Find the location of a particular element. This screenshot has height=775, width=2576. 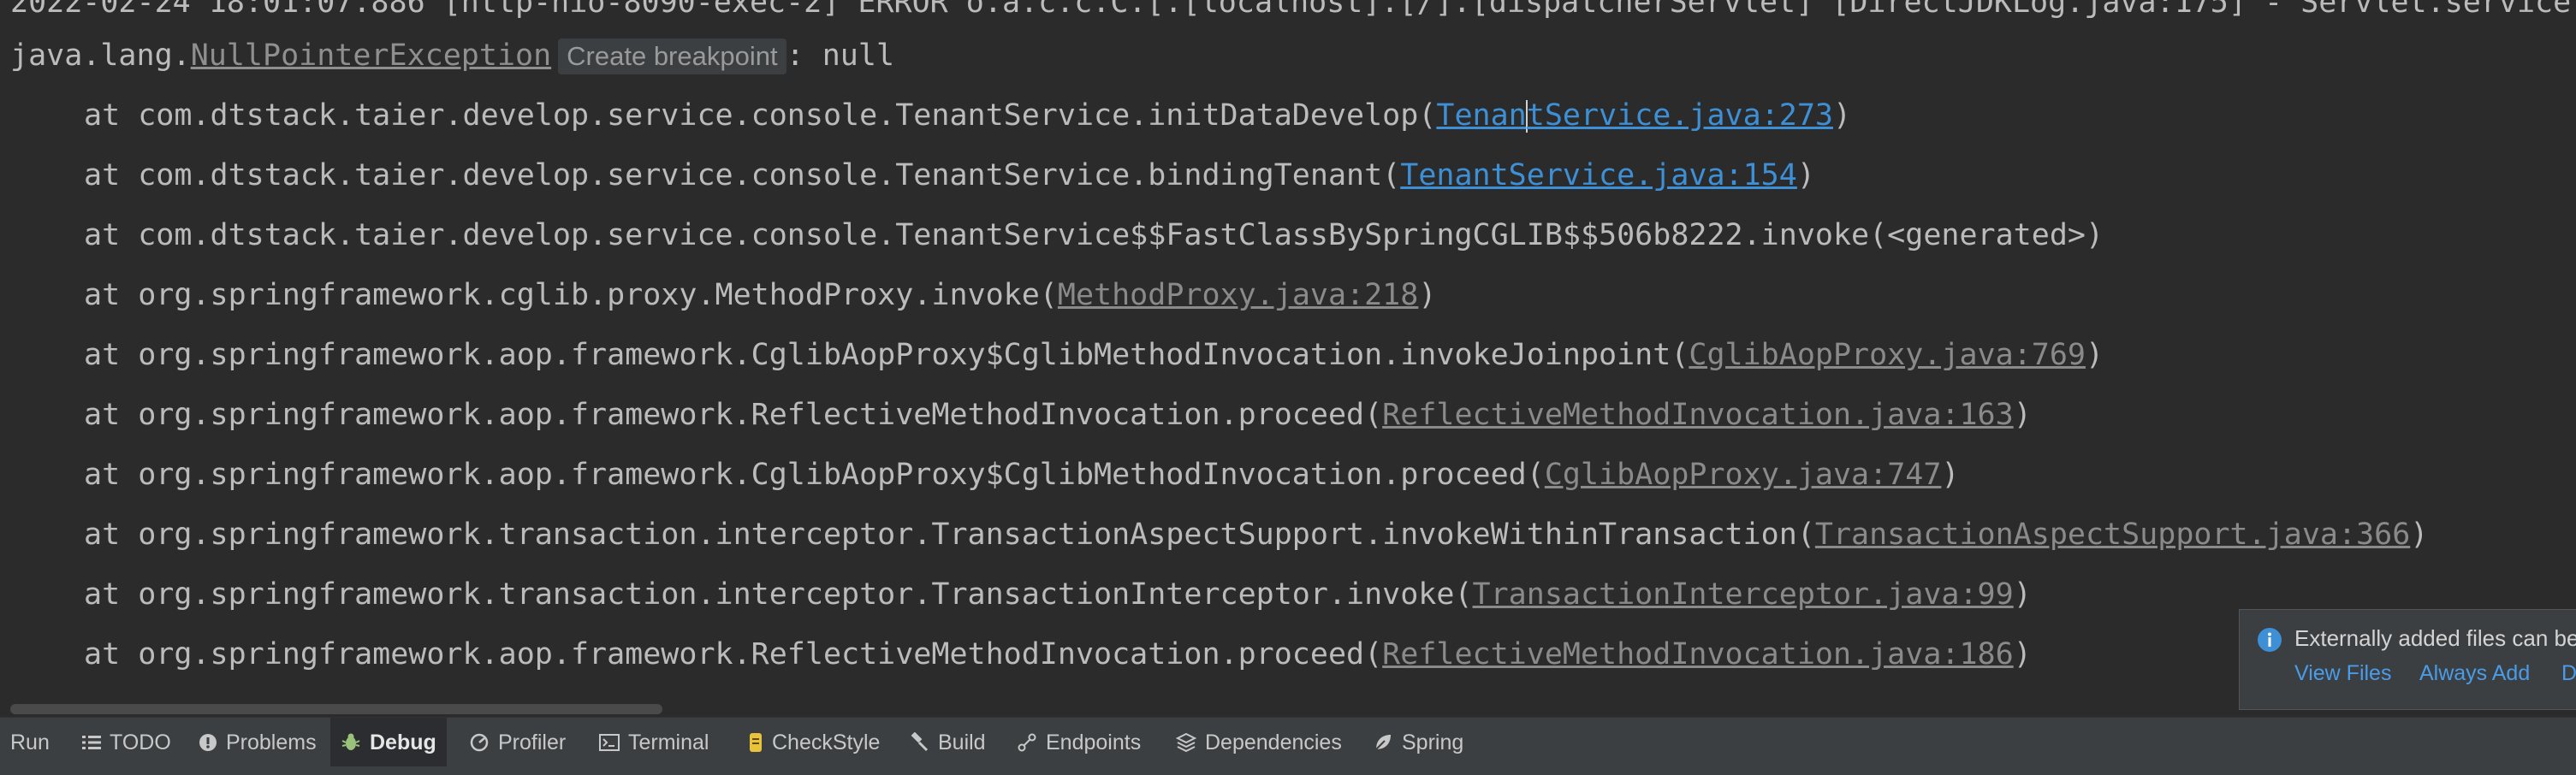

tab-todo: TODO is located at coordinates (126, 742).